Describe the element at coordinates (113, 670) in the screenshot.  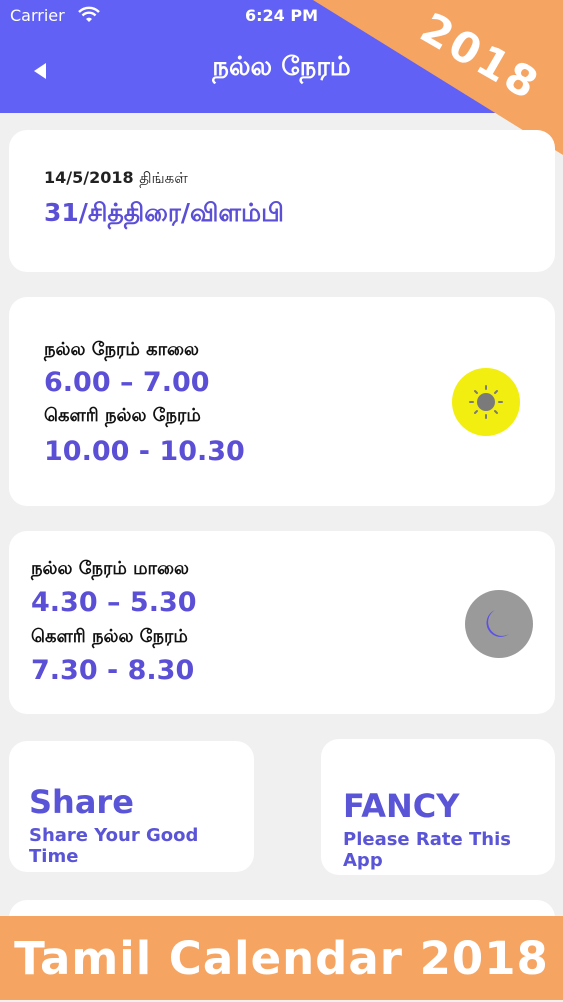
I see `evening-gowri-time: 7.30 - 8.30` at that location.